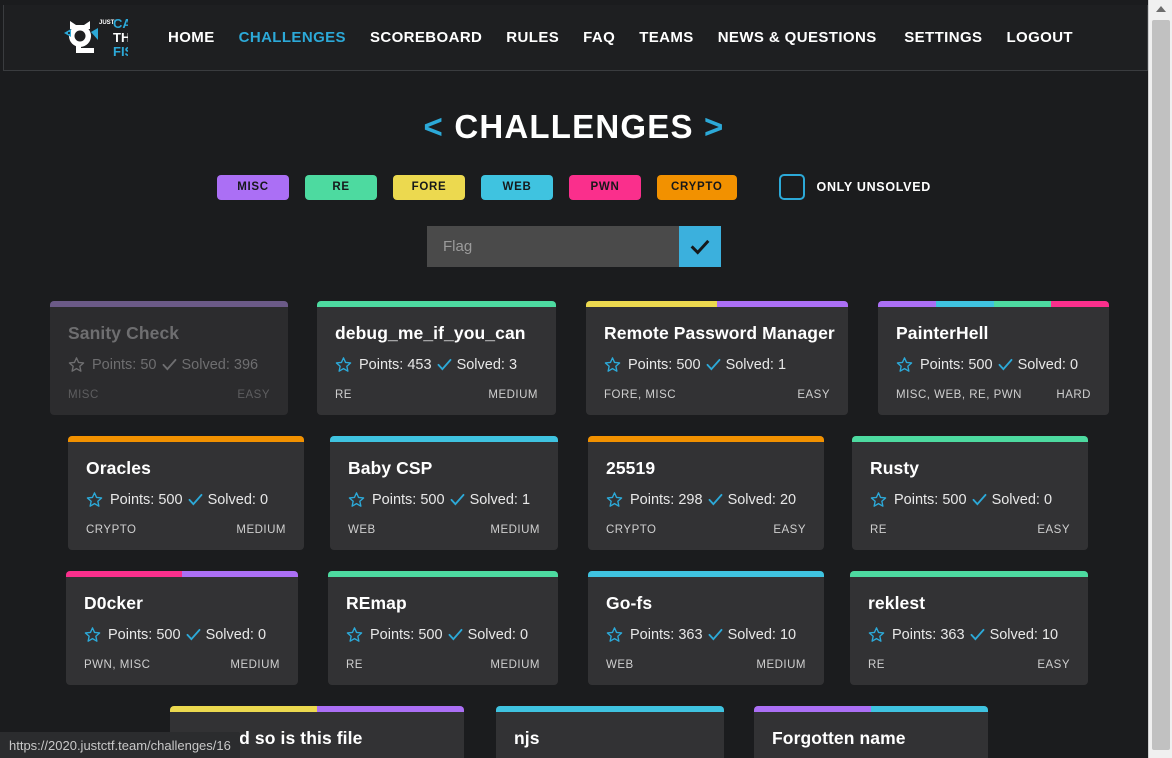 The height and width of the screenshot is (758, 1172). Describe the element at coordinates (186, 523) in the screenshot. I see `challenge-card-footer: CRYPTO MEDIUM` at that location.